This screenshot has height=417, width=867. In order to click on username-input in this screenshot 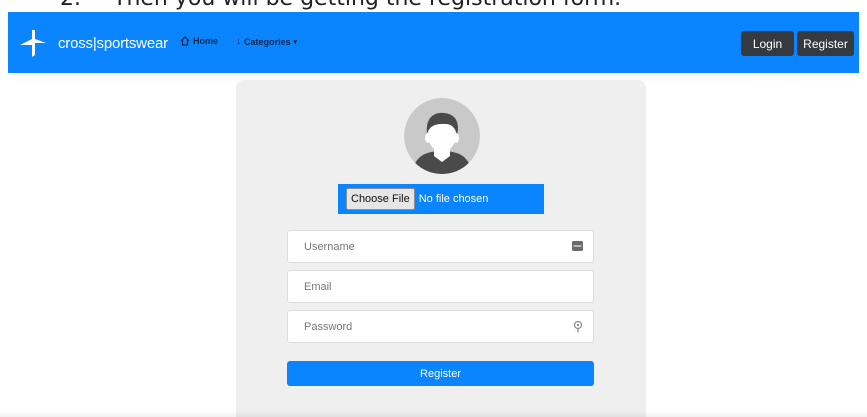, I will do `click(421, 246)`.